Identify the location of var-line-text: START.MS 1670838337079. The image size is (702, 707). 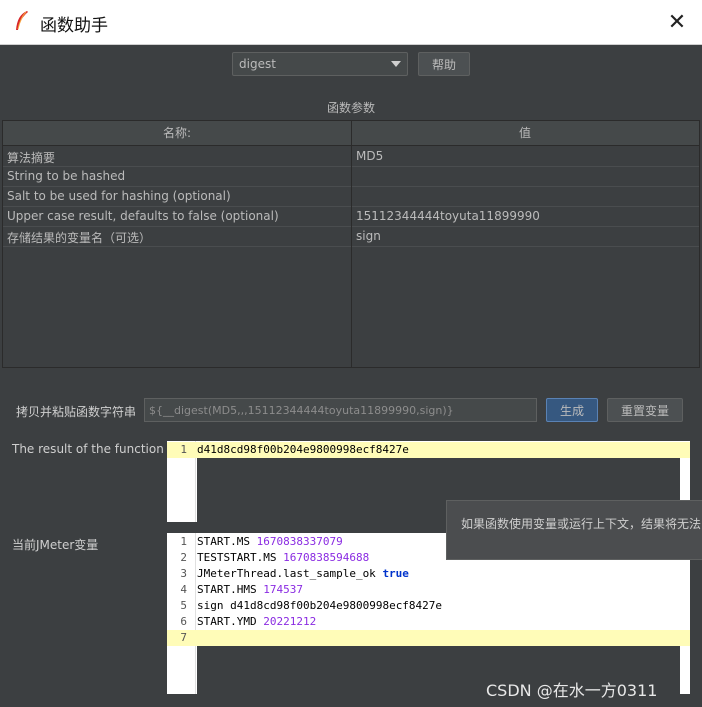
(270, 541).